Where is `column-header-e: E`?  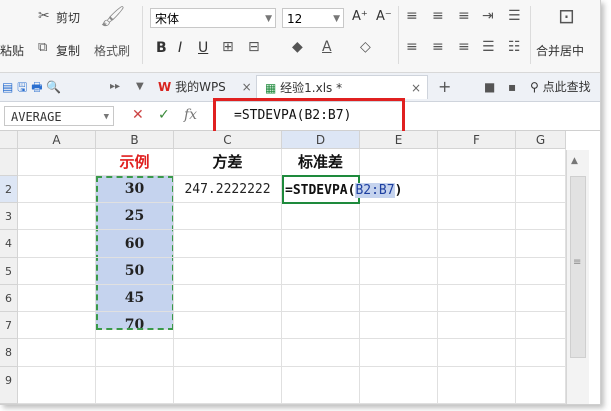 column-header-e: E is located at coordinates (399, 140).